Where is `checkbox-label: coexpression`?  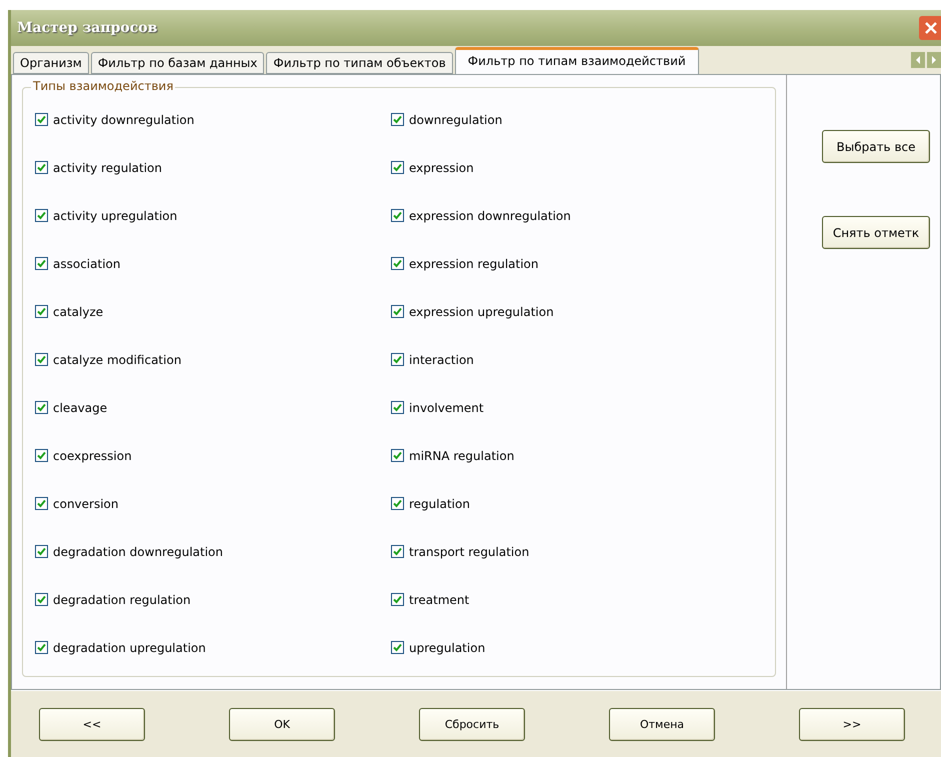 checkbox-label: coexpression is located at coordinates (92, 455).